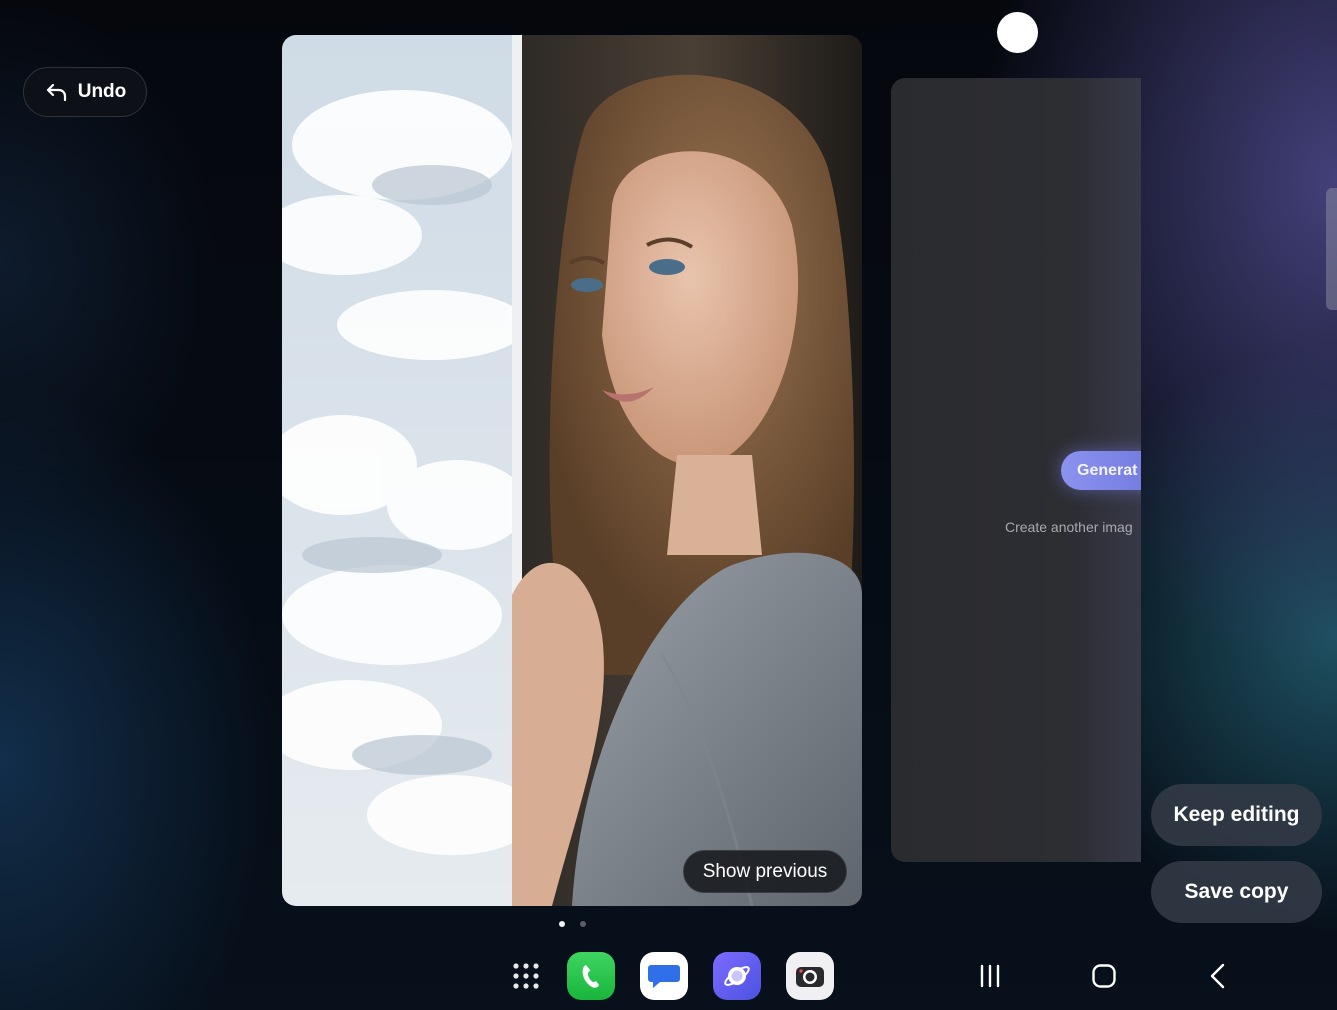 The height and width of the screenshot is (1010, 1337). I want to click on apps-grid-icon, so click(526, 976).